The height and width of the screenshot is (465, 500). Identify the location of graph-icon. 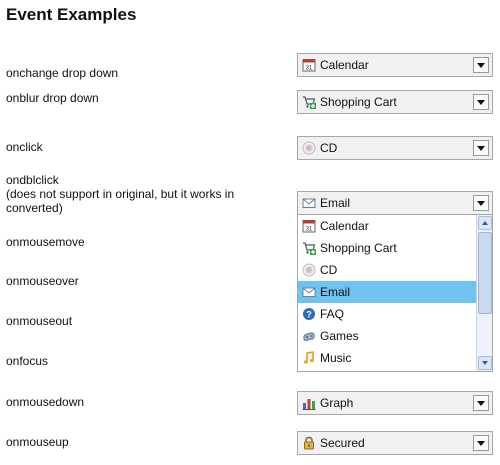
(309, 403).